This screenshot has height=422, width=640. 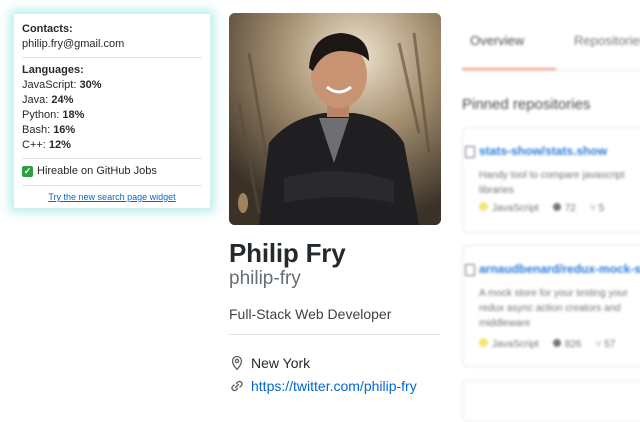 I want to click on pinned-repo-card, so click(x=551, y=401).